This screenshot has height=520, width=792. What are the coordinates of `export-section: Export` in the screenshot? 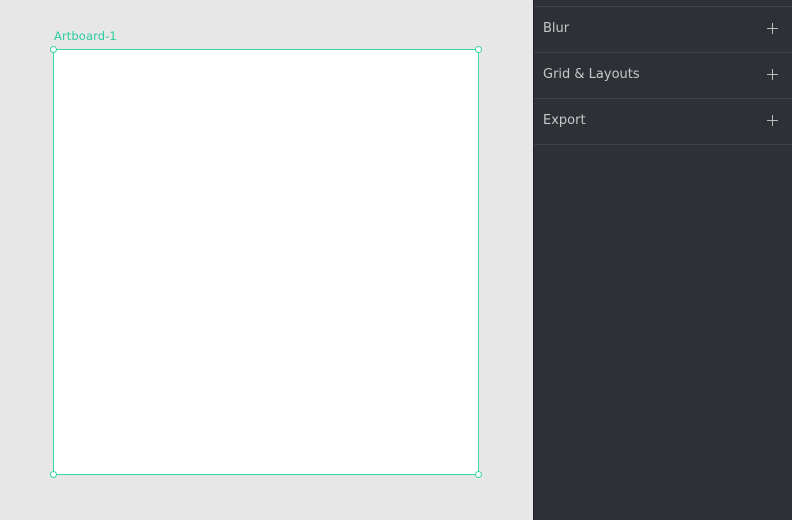 It's located at (663, 122).